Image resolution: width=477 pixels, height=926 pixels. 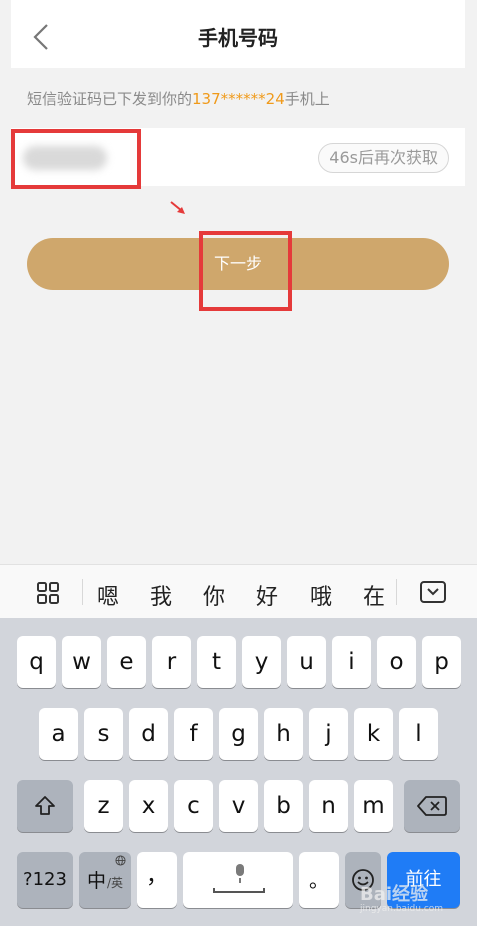 I want to click on microphone-icon, so click(x=240, y=870).